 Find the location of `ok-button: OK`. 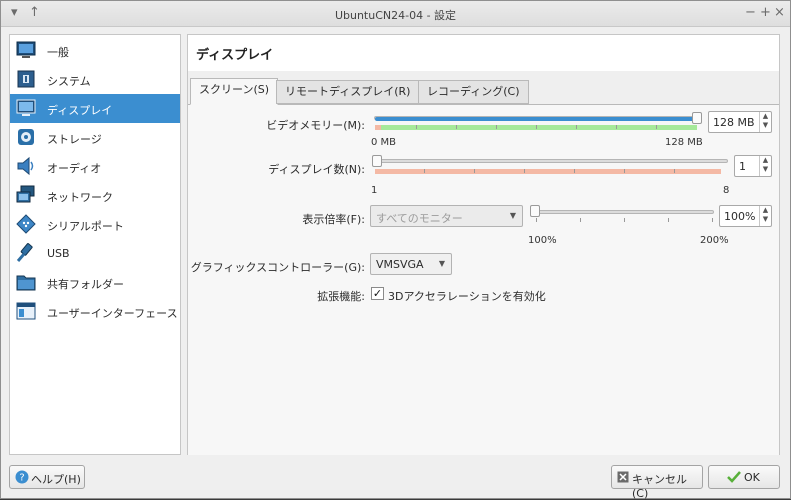

ok-button: OK is located at coordinates (744, 477).